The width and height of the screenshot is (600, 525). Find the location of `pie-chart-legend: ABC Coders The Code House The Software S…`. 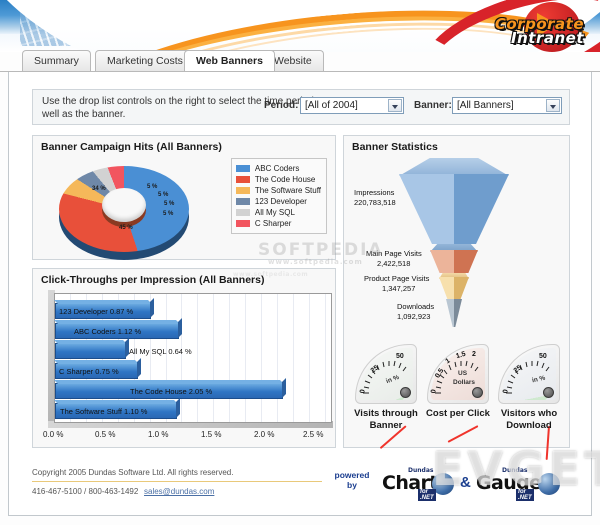

pie-chart-legend: ABC Coders The Code House The Software S… is located at coordinates (278, 196).